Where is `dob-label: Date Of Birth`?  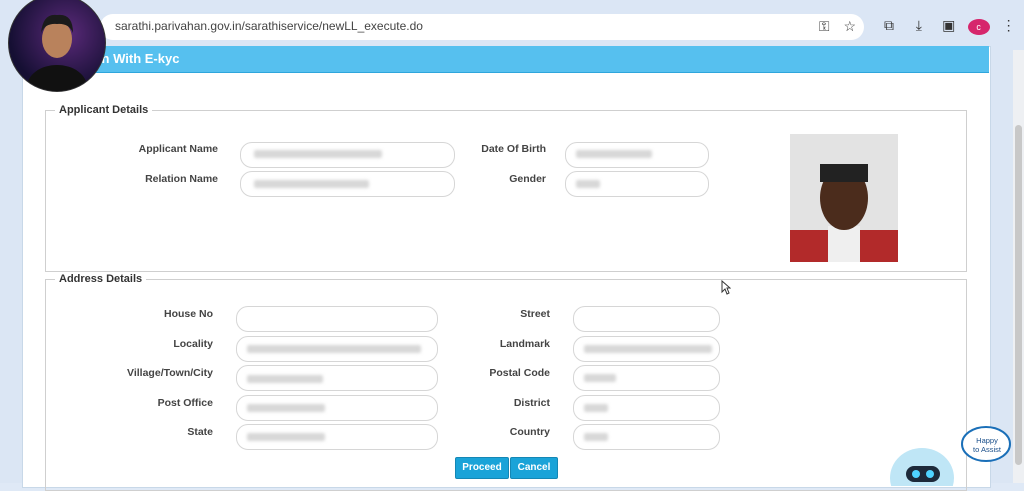 dob-label: Date Of Birth is located at coordinates (513, 149).